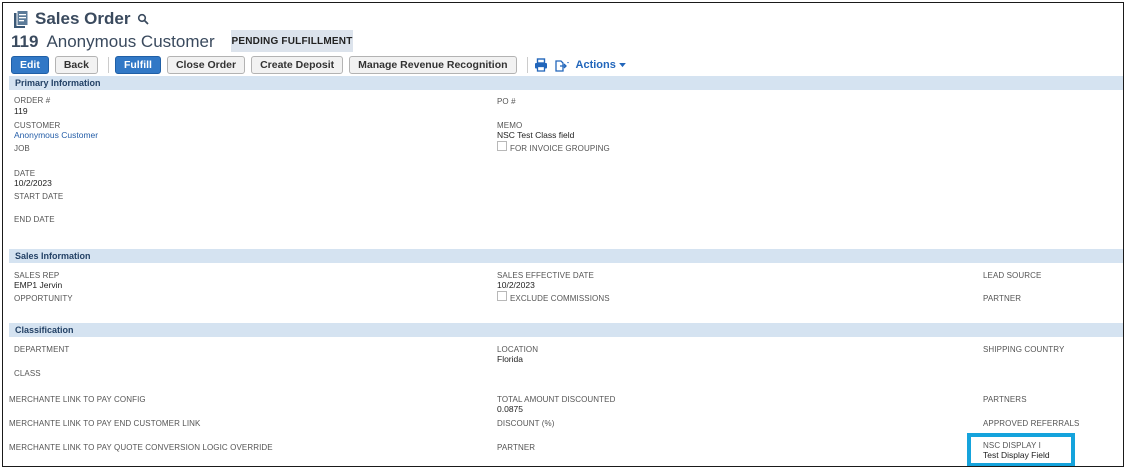 This screenshot has height=470, width=1128. What do you see at coordinates (516, 285) in the screenshot?
I see `sales-effective-date-value: 10/2/2023` at bounding box center [516, 285].